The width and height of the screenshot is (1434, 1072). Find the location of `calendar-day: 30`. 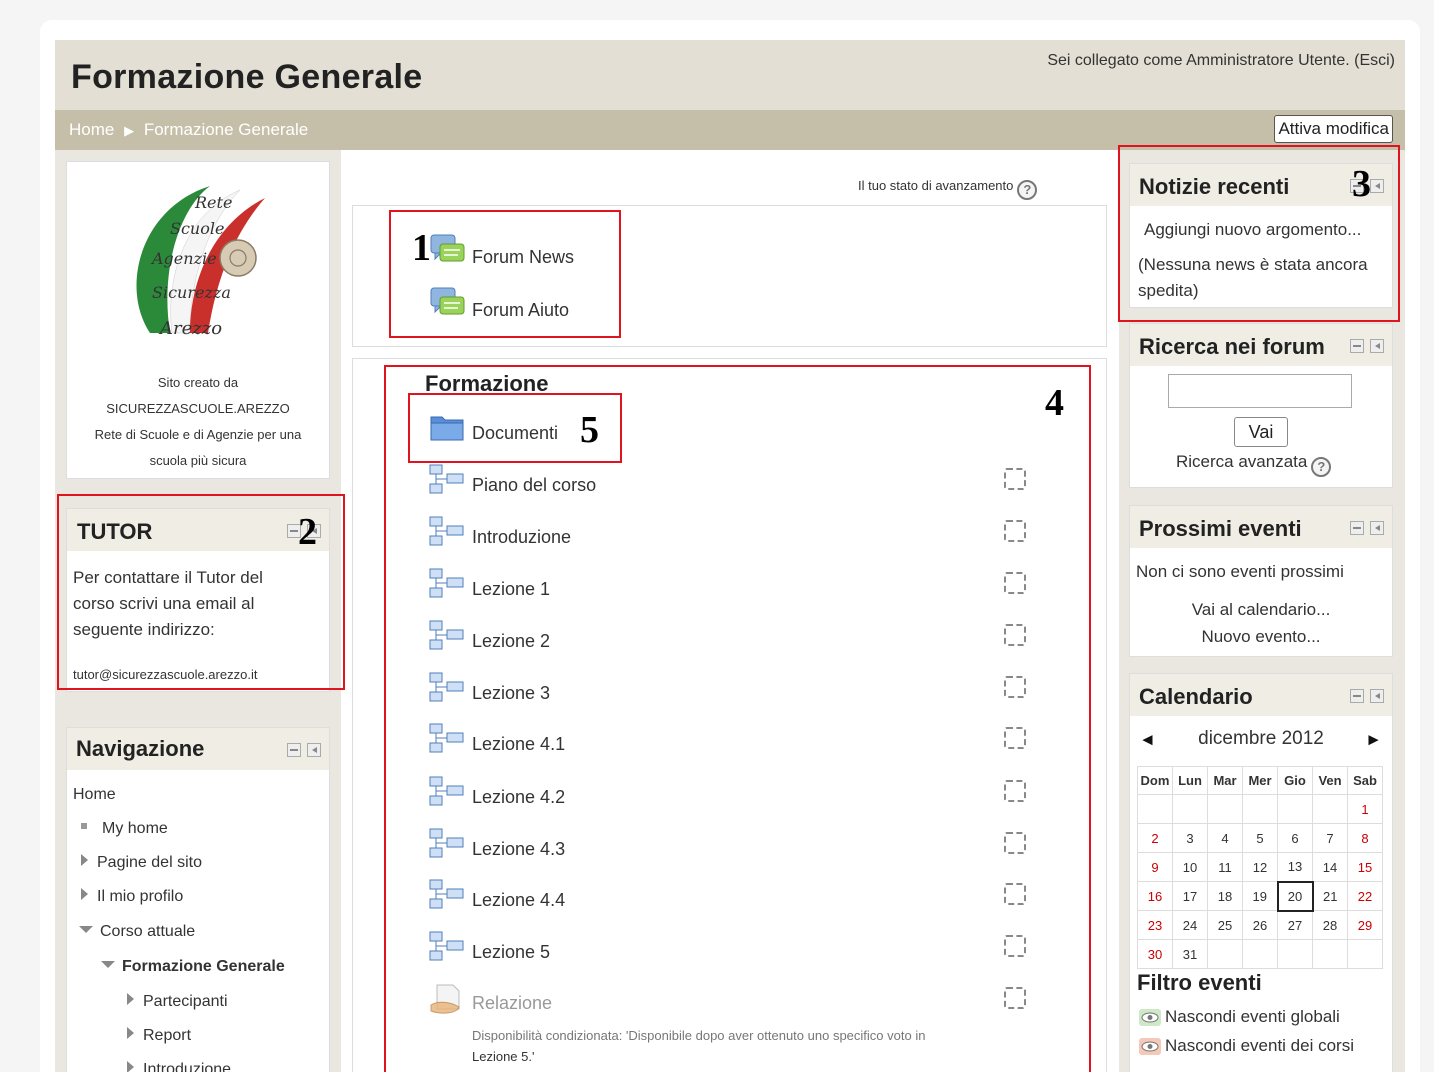

calendar-day: 30 is located at coordinates (1155, 954).